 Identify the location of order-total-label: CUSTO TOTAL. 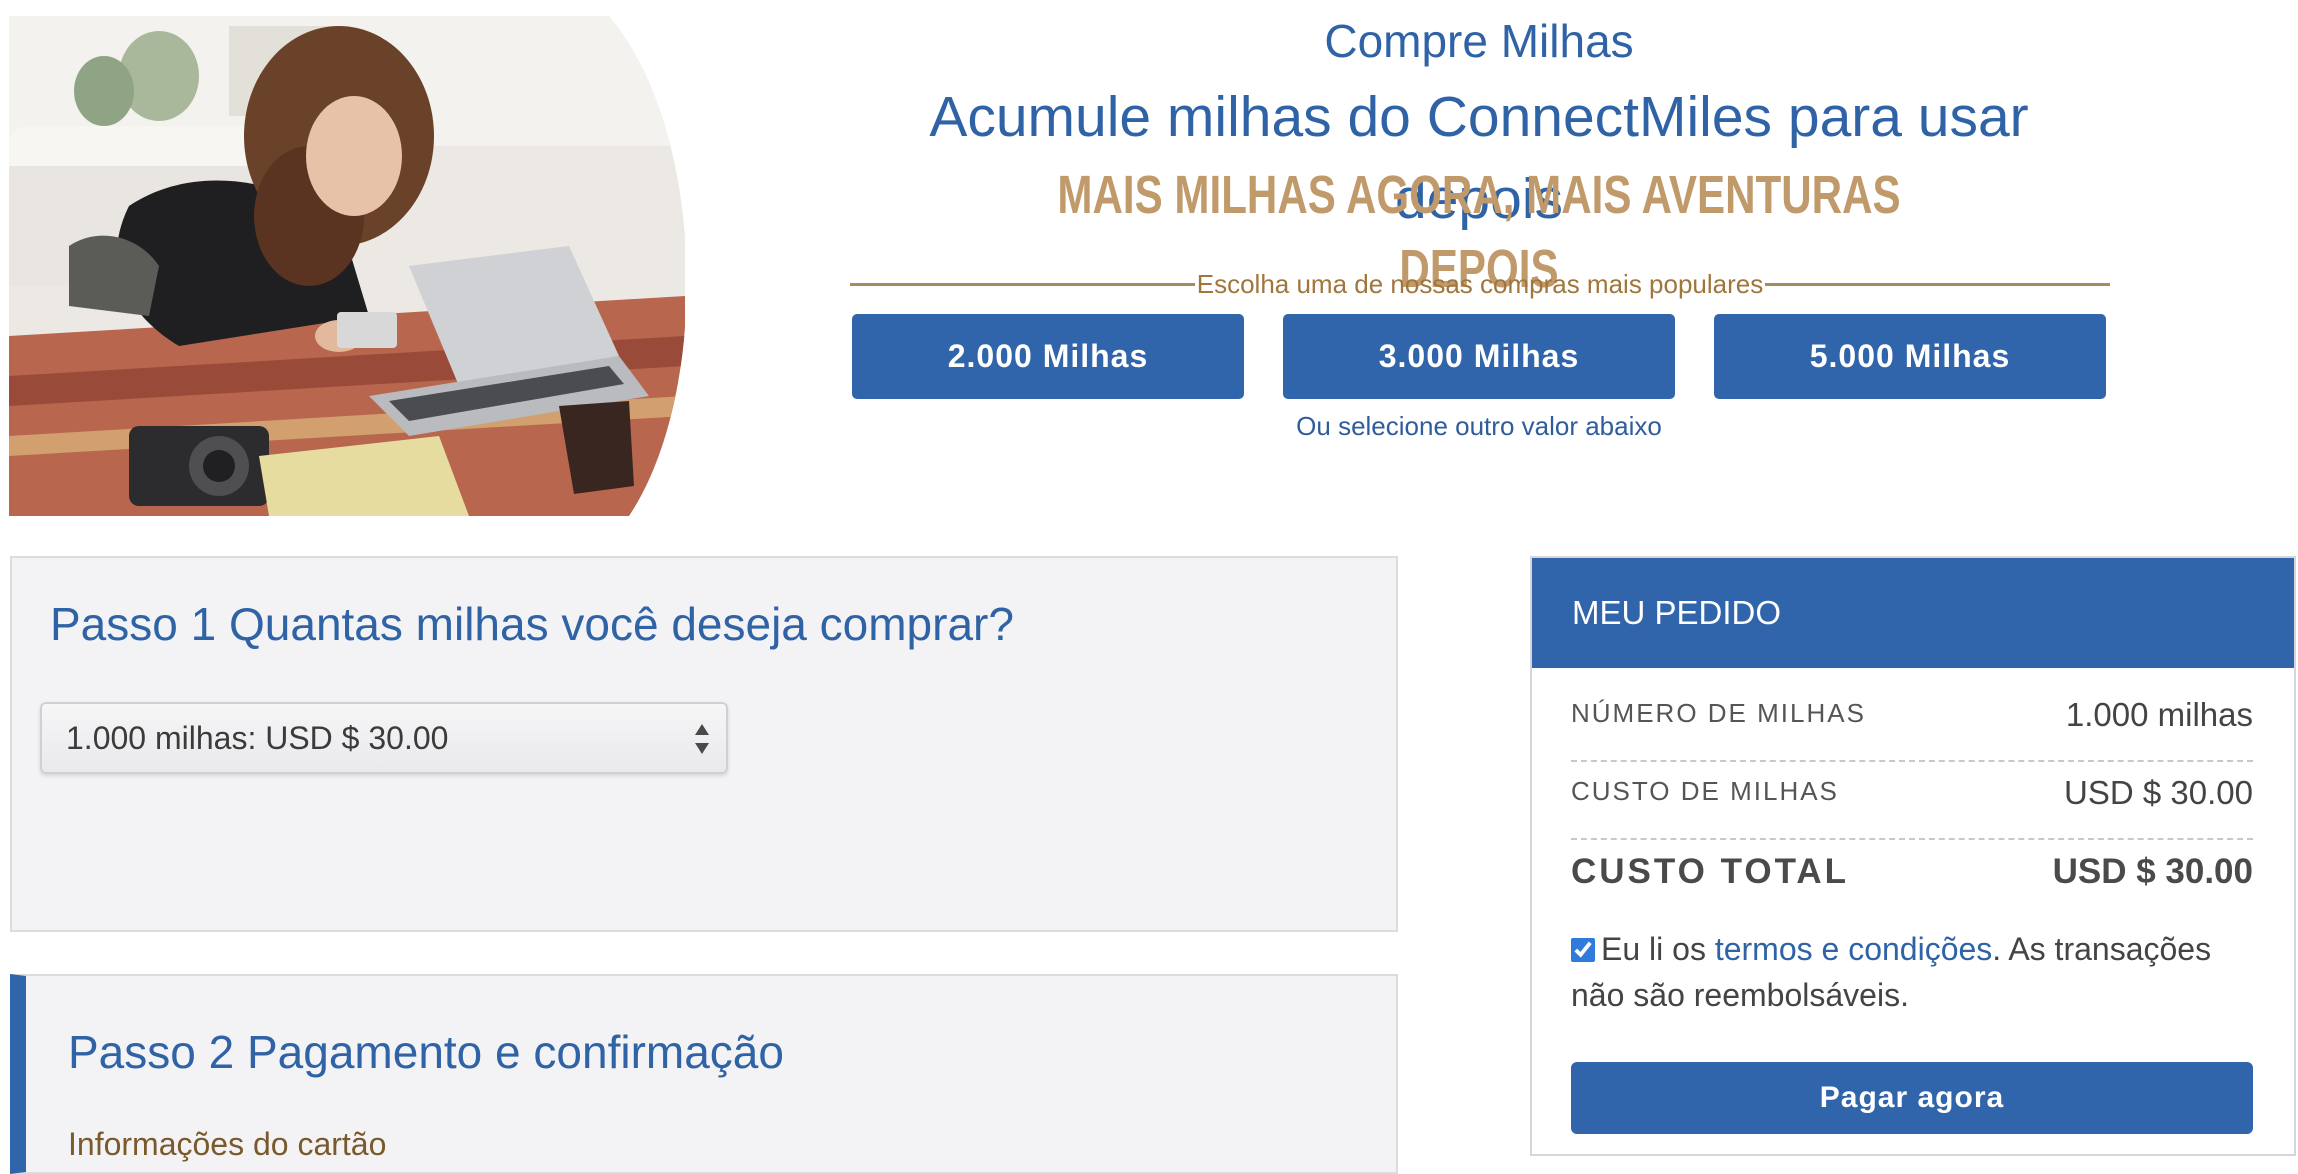
(1710, 871).